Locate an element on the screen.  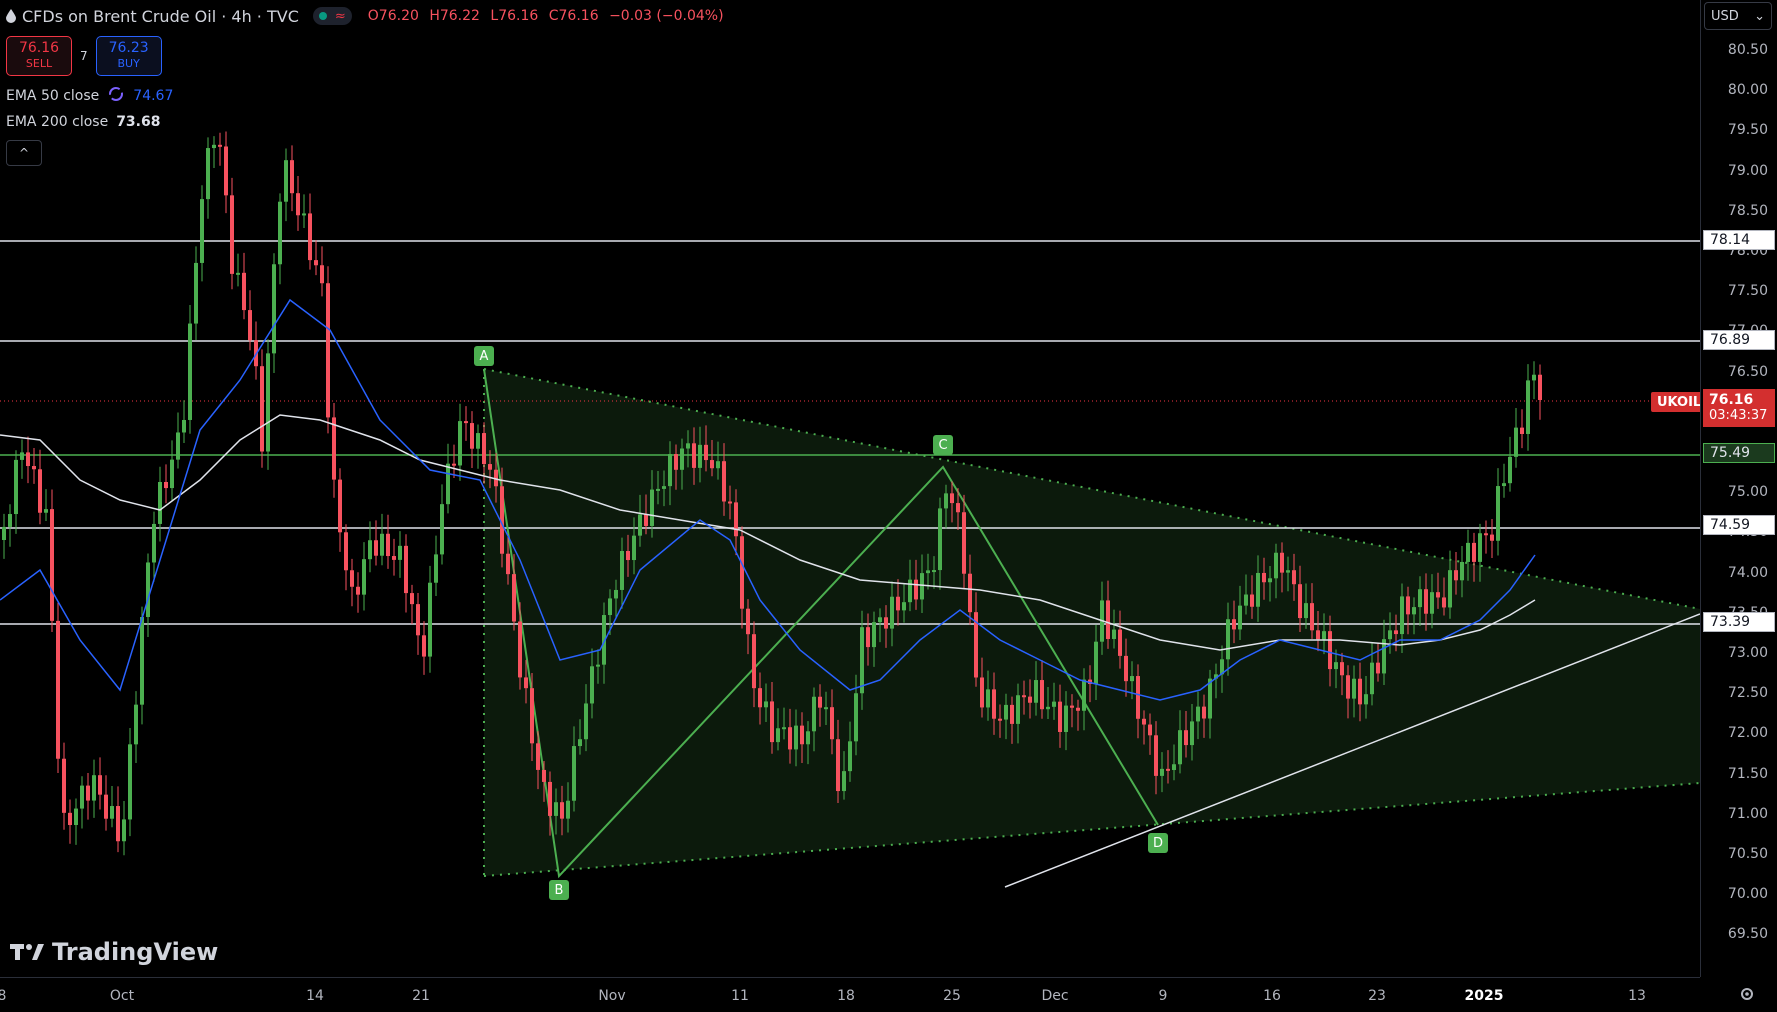
ema200-label: EMA 200 close is located at coordinates (57, 122).